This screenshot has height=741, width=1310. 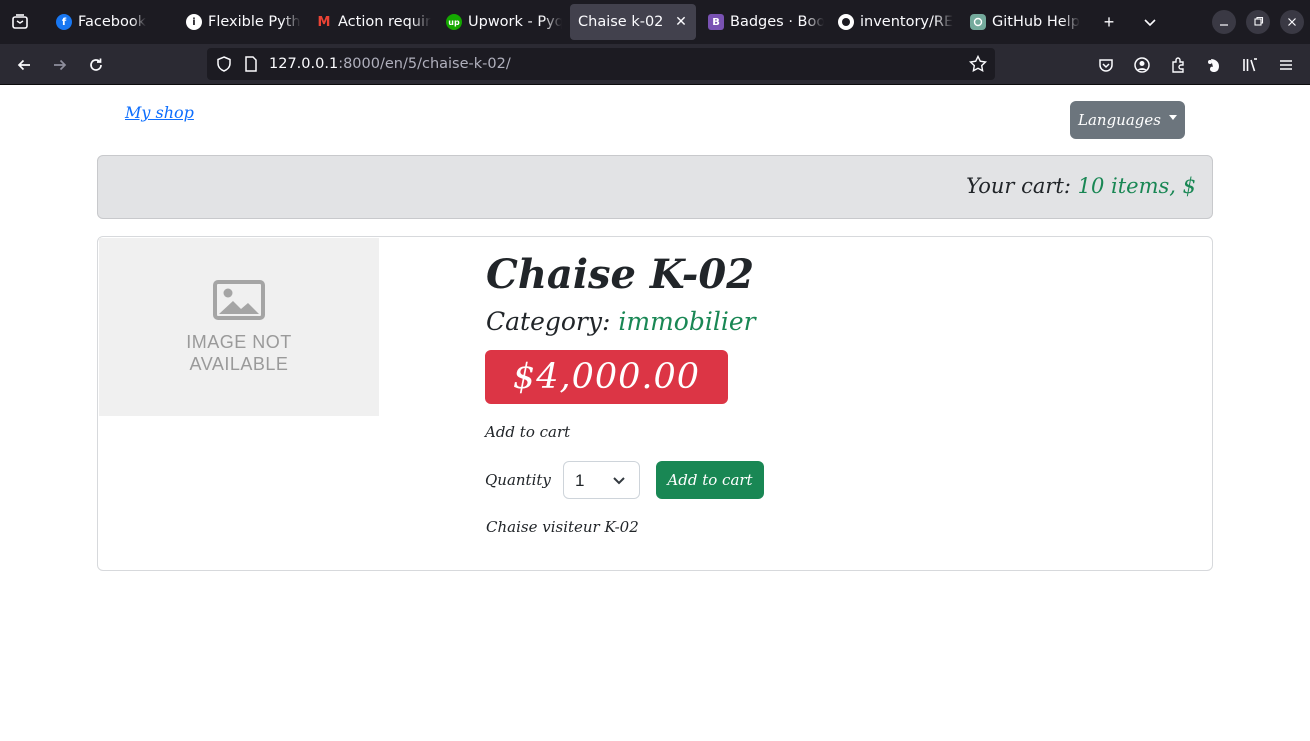 I want to click on product-category: Category: immobilier, so click(x=621, y=321).